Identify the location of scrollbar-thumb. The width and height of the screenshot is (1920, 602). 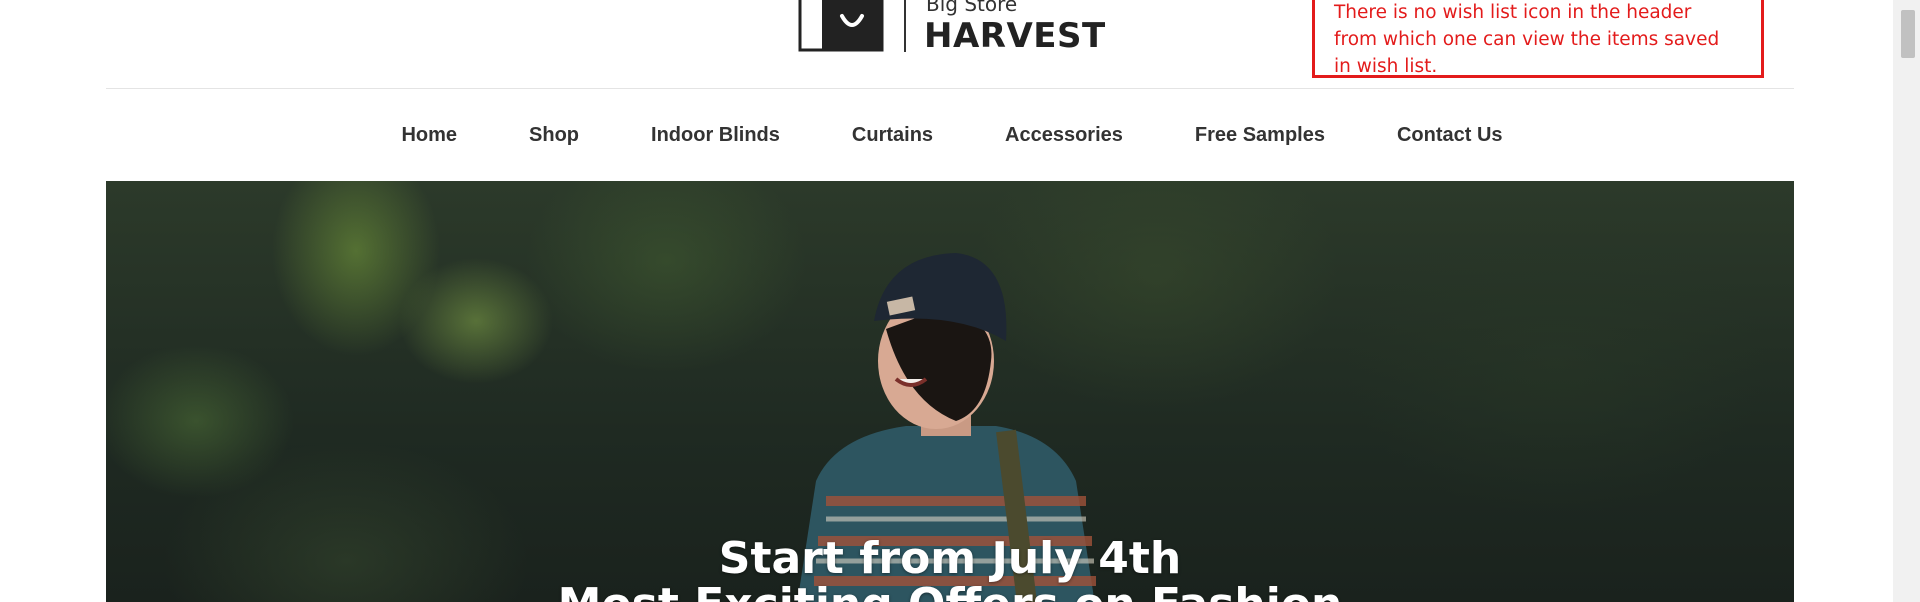
(1908, 34).